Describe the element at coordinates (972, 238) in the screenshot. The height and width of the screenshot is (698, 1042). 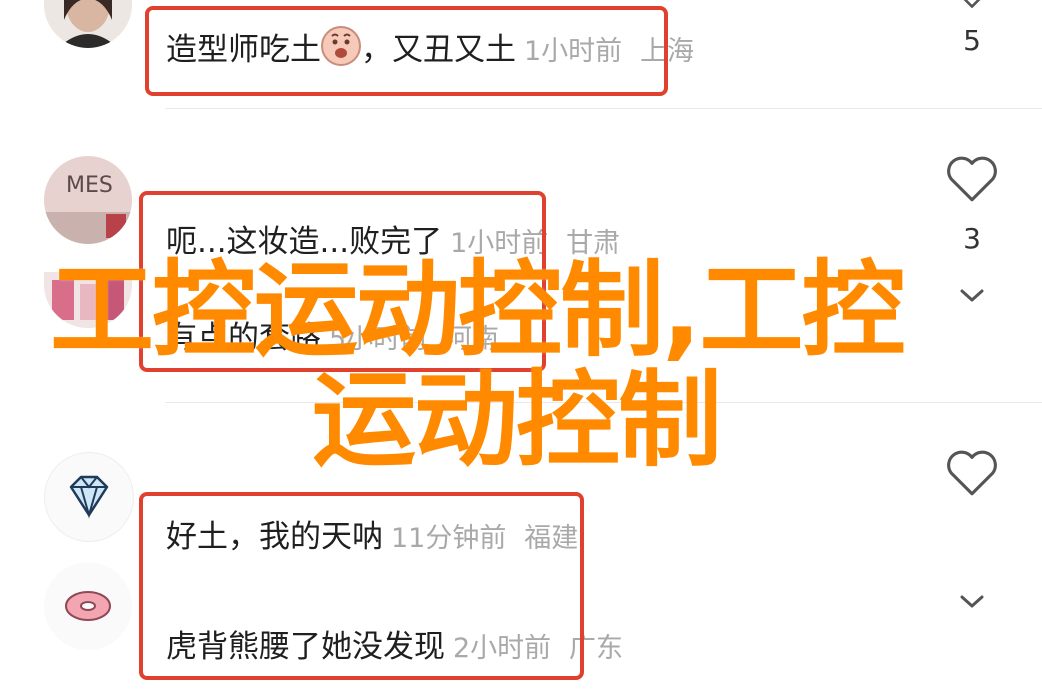
I see `like-count-2: 3` at that location.